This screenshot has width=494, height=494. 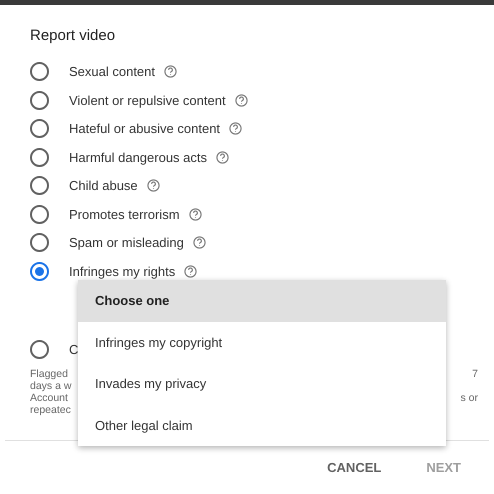 I want to click on option-label: Spam or misleading, so click(x=126, y=242).